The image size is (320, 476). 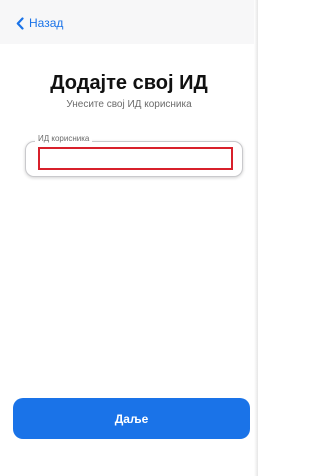 I want to click on back-button: Назад, so click(x=39, y=23).